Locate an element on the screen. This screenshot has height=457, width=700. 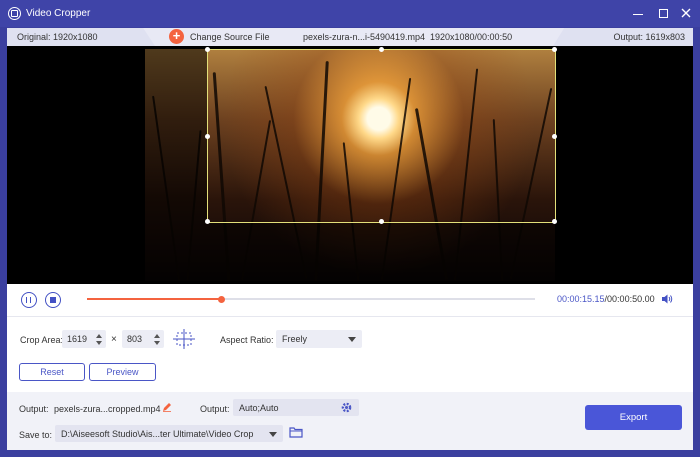
height-increment-icon is located at coordinates (157, 336).